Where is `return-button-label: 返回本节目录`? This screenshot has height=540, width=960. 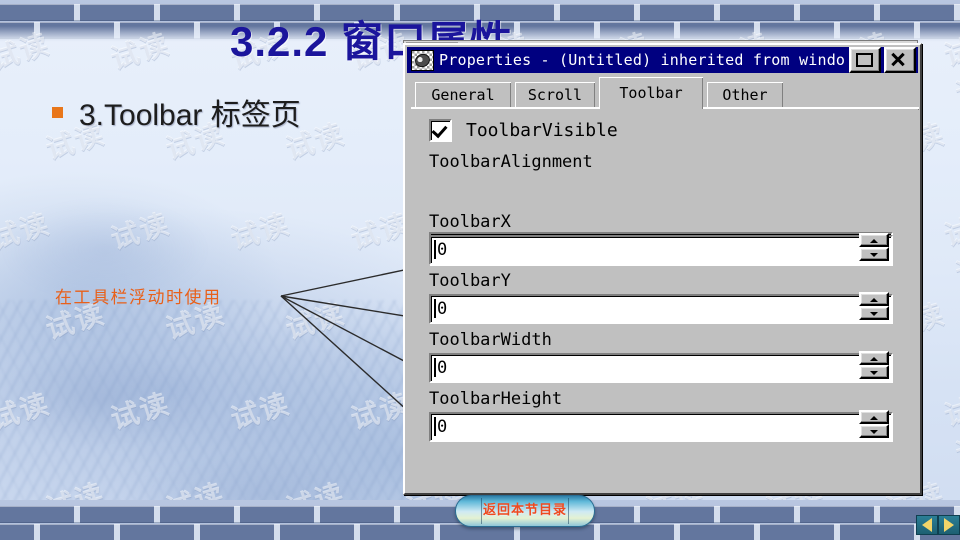 return-button-label: 返回本节目录 is located at coordinates (524, 511).